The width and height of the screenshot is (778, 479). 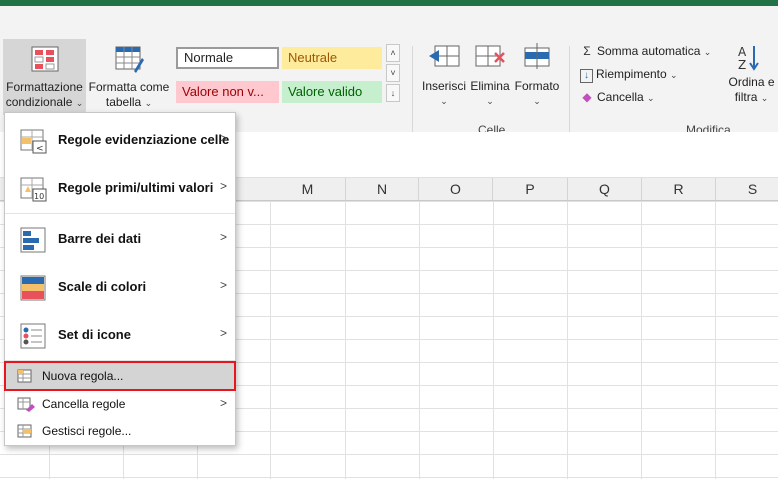 What do you see at coordinates (382, 189) in the screenshot?
I see `column-header: N` at bounding box center [382, 189].